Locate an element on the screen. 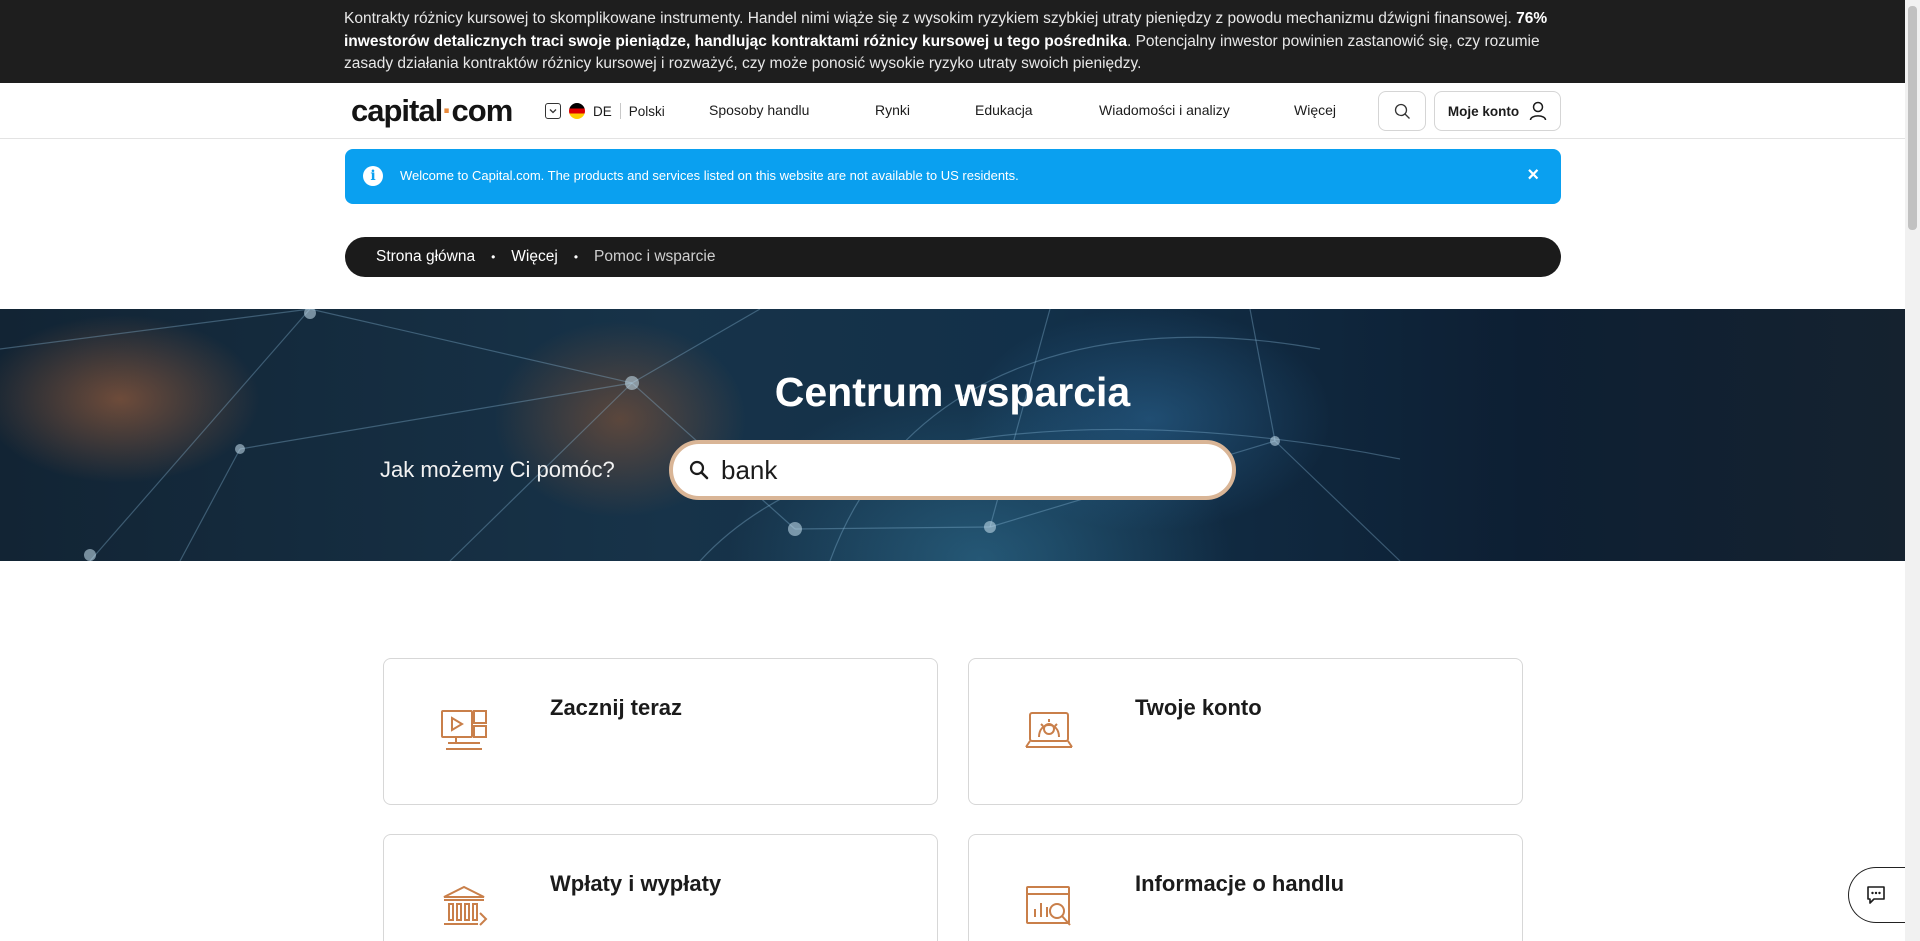 The image size is (1920, 941). bank-transfer-icon is located at coordinates (465, 905).